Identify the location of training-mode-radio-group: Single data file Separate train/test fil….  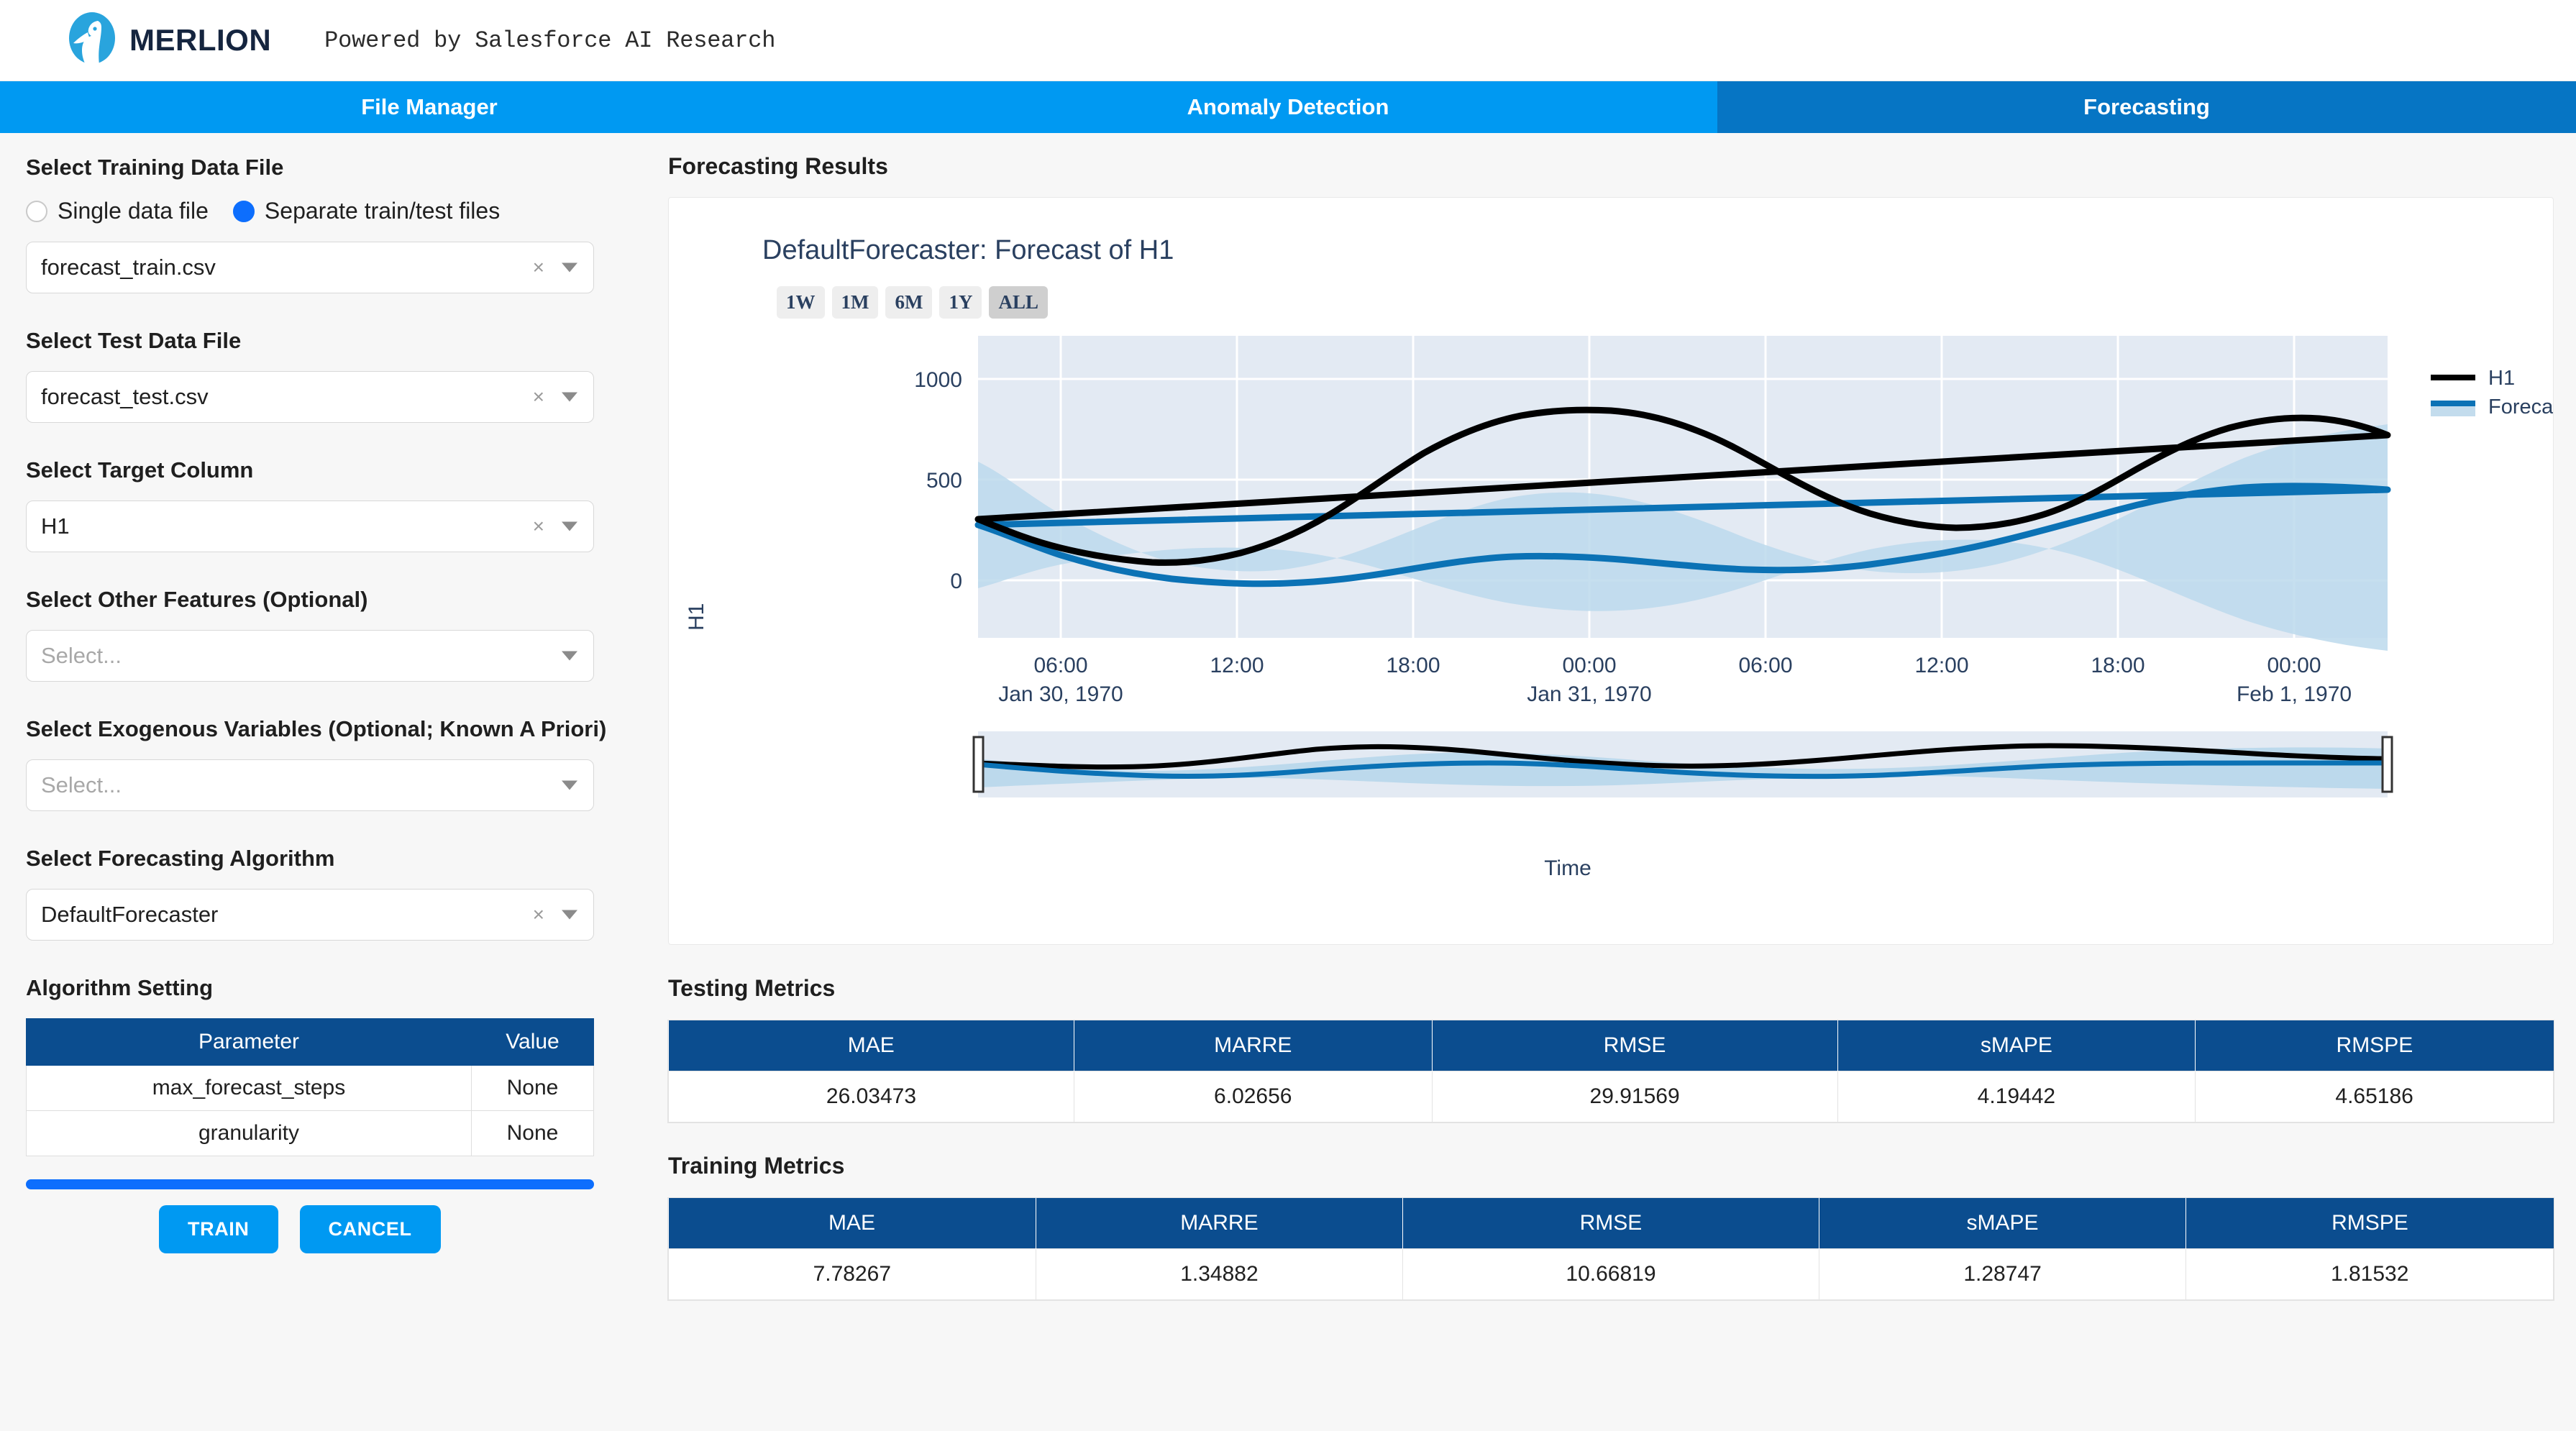
(321, 211).